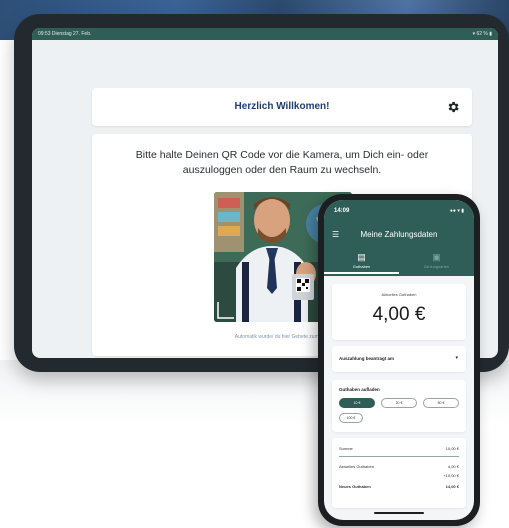 This screenshot has height=528, width=509. I want to click on balance-card: Aktuelles Guthaben 4,00 €, so click(399, 312).